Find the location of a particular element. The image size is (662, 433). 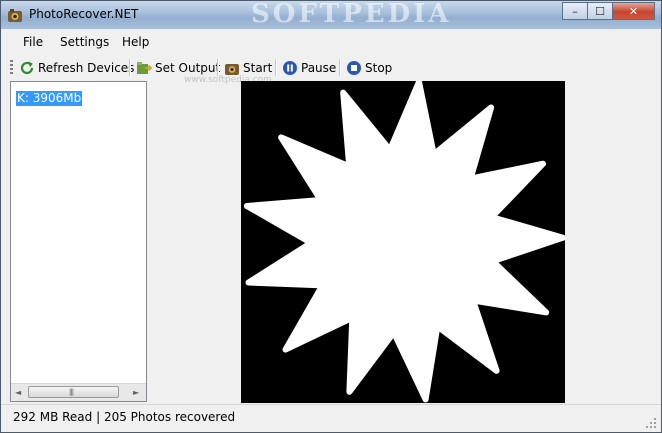

menu-bar: File Settings Help is located at coordinates (331, 42).